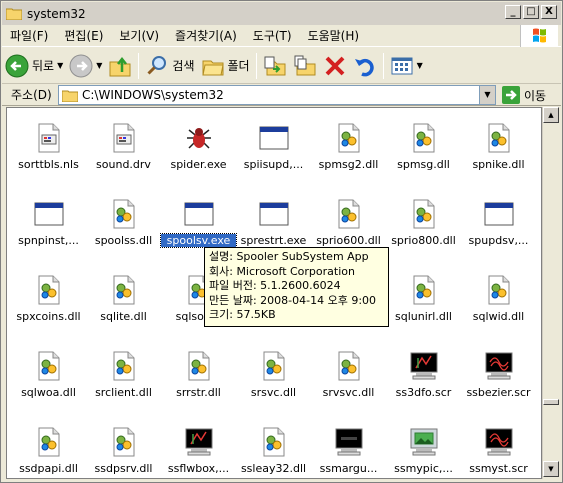 This screenshot has width=563, height=483. I want to click on go-arrow-icon, so click(511, 95).